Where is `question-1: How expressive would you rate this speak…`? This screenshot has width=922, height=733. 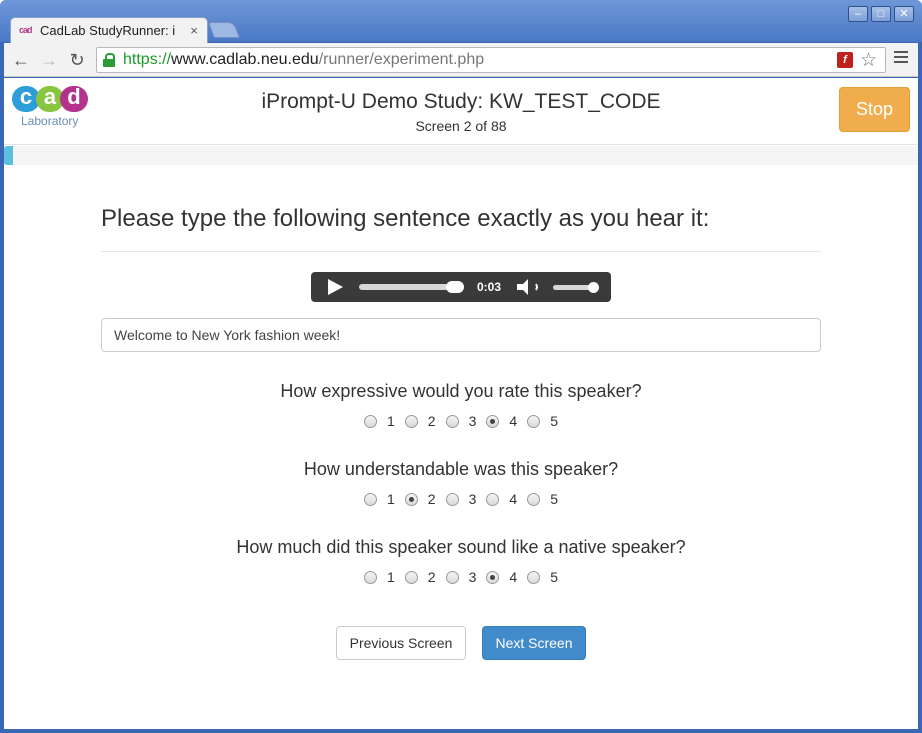
question-1: How expressive would you rate this speak… is located at coordinates (461, 391).